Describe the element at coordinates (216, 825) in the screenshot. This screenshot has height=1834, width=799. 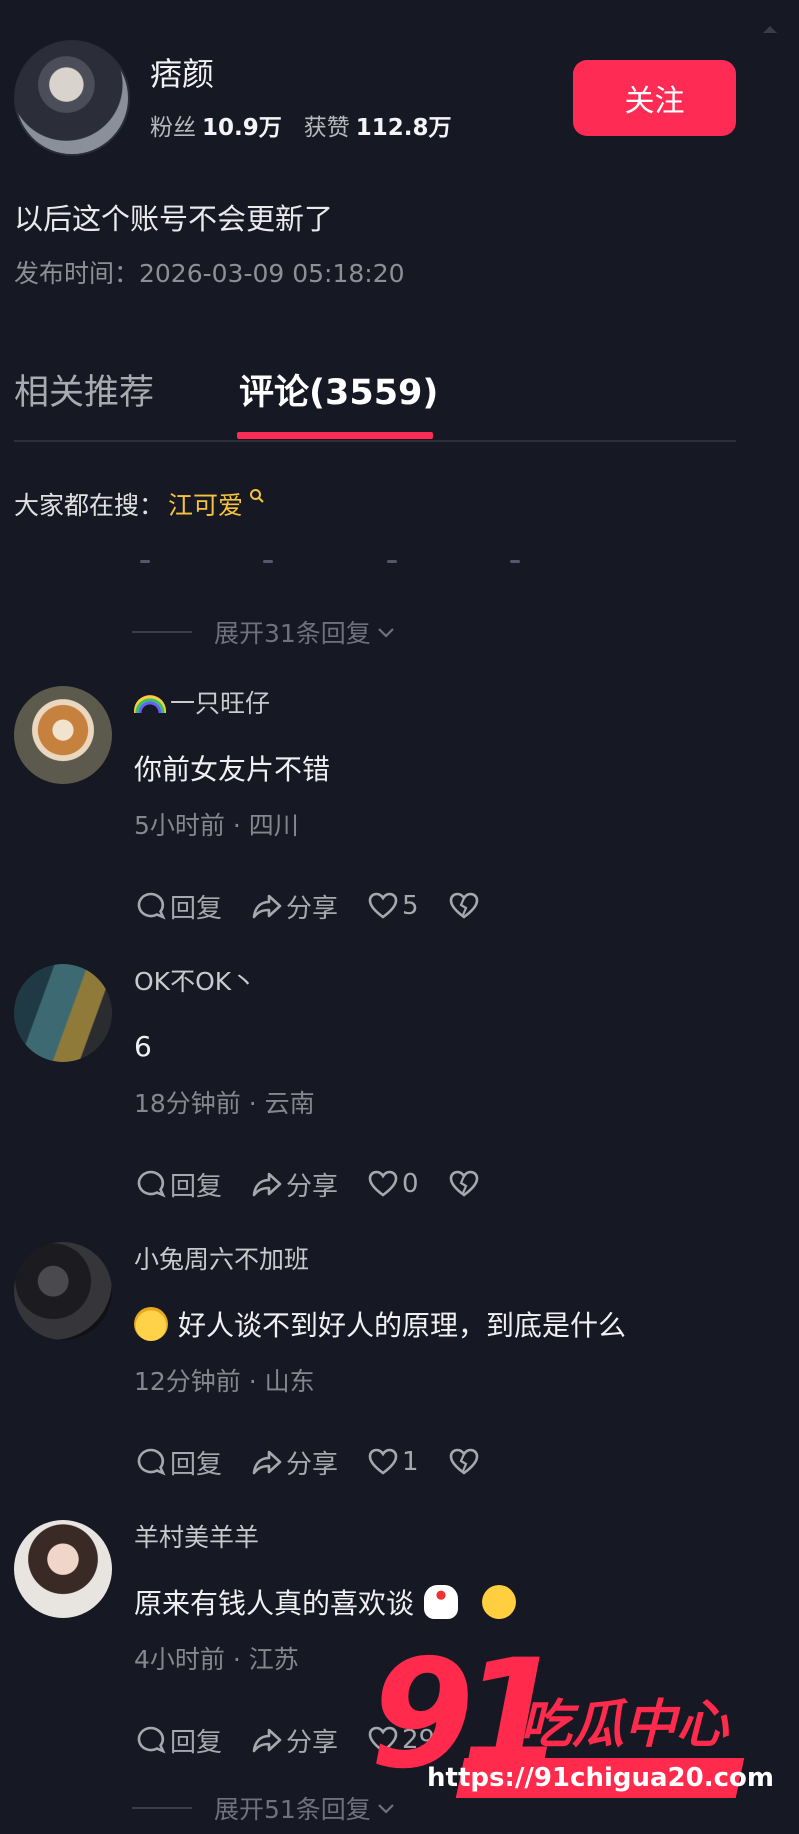
I see `comment-meta: 5小时前 · 四川` at that location.